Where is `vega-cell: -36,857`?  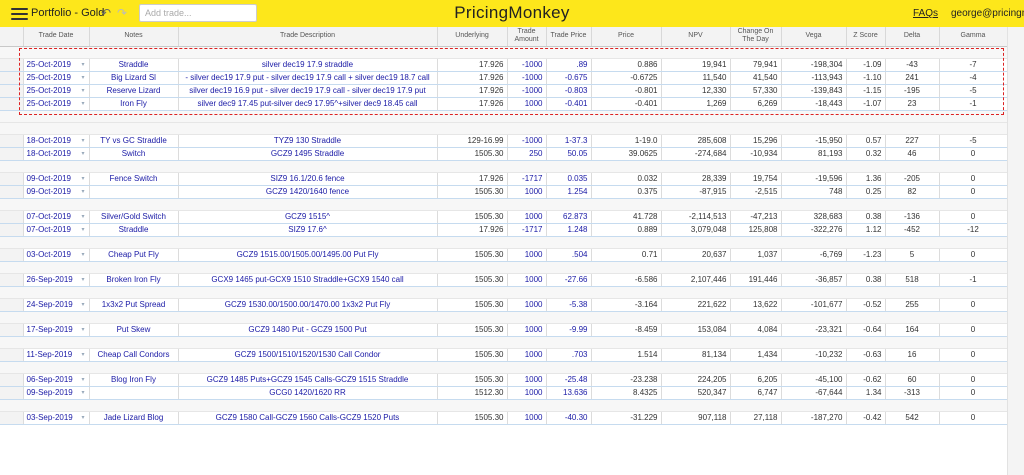 vega-cell: -36,857 is located at coordinates (814, 280).